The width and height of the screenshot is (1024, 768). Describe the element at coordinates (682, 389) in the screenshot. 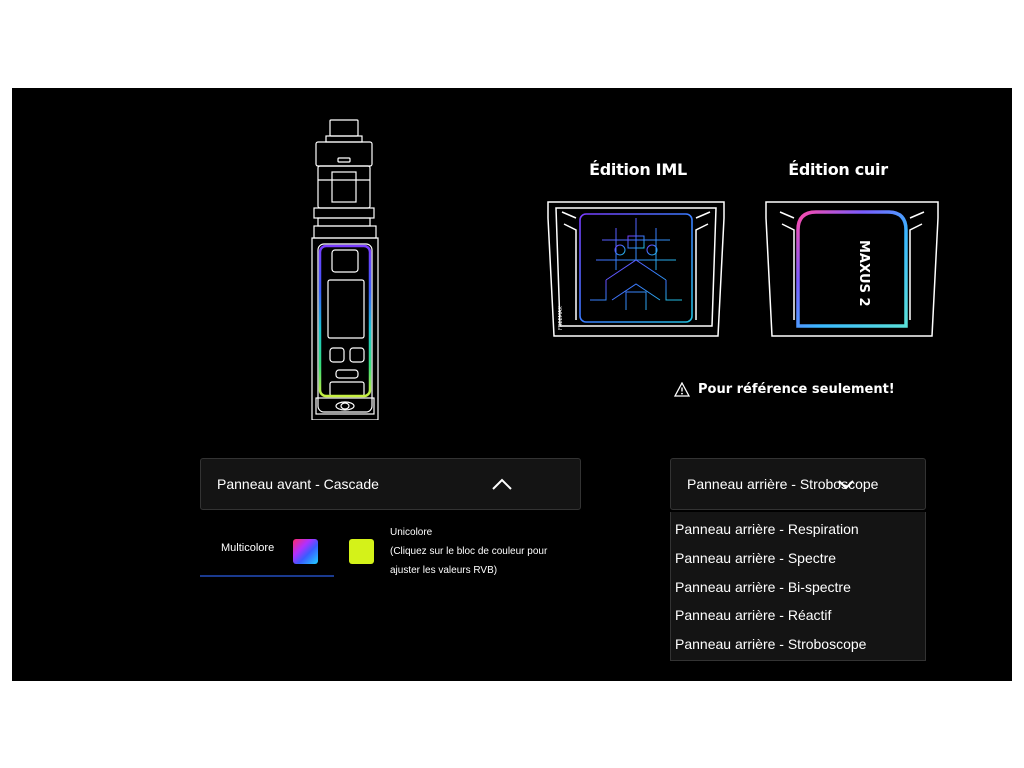

I see `warning-icon` at that location.